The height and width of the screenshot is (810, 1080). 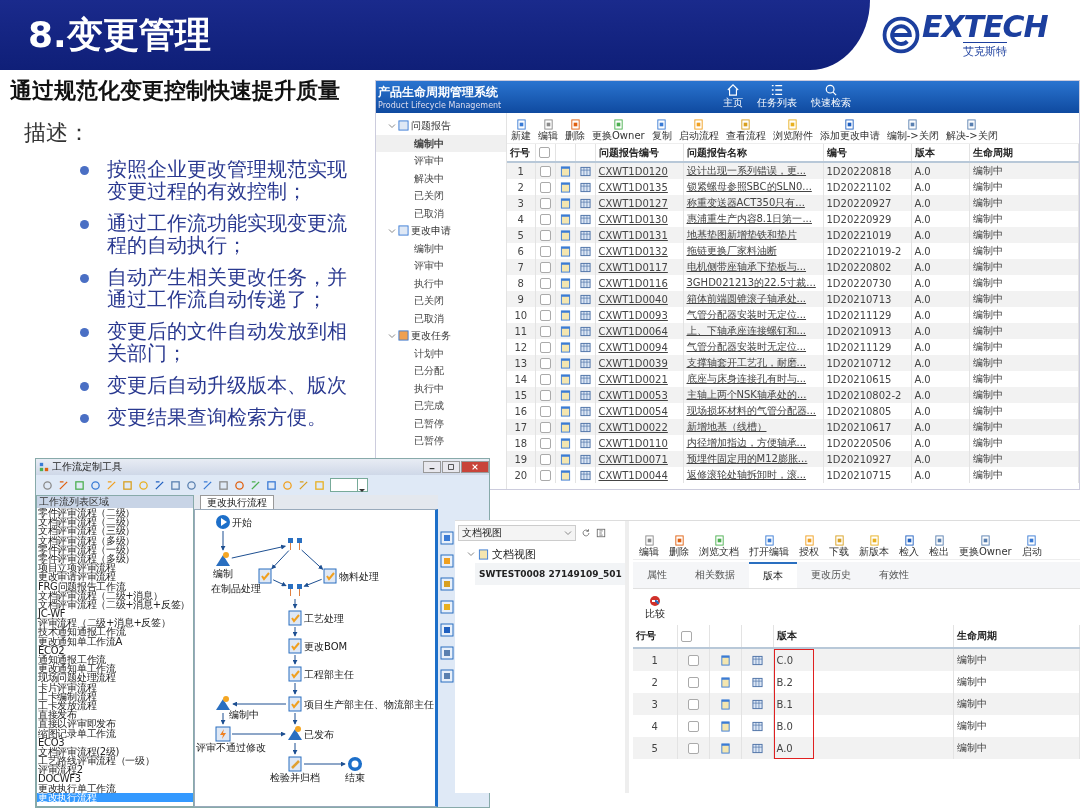 I want to click on workflow-item: JC-WF, so click(x=115, y=614).